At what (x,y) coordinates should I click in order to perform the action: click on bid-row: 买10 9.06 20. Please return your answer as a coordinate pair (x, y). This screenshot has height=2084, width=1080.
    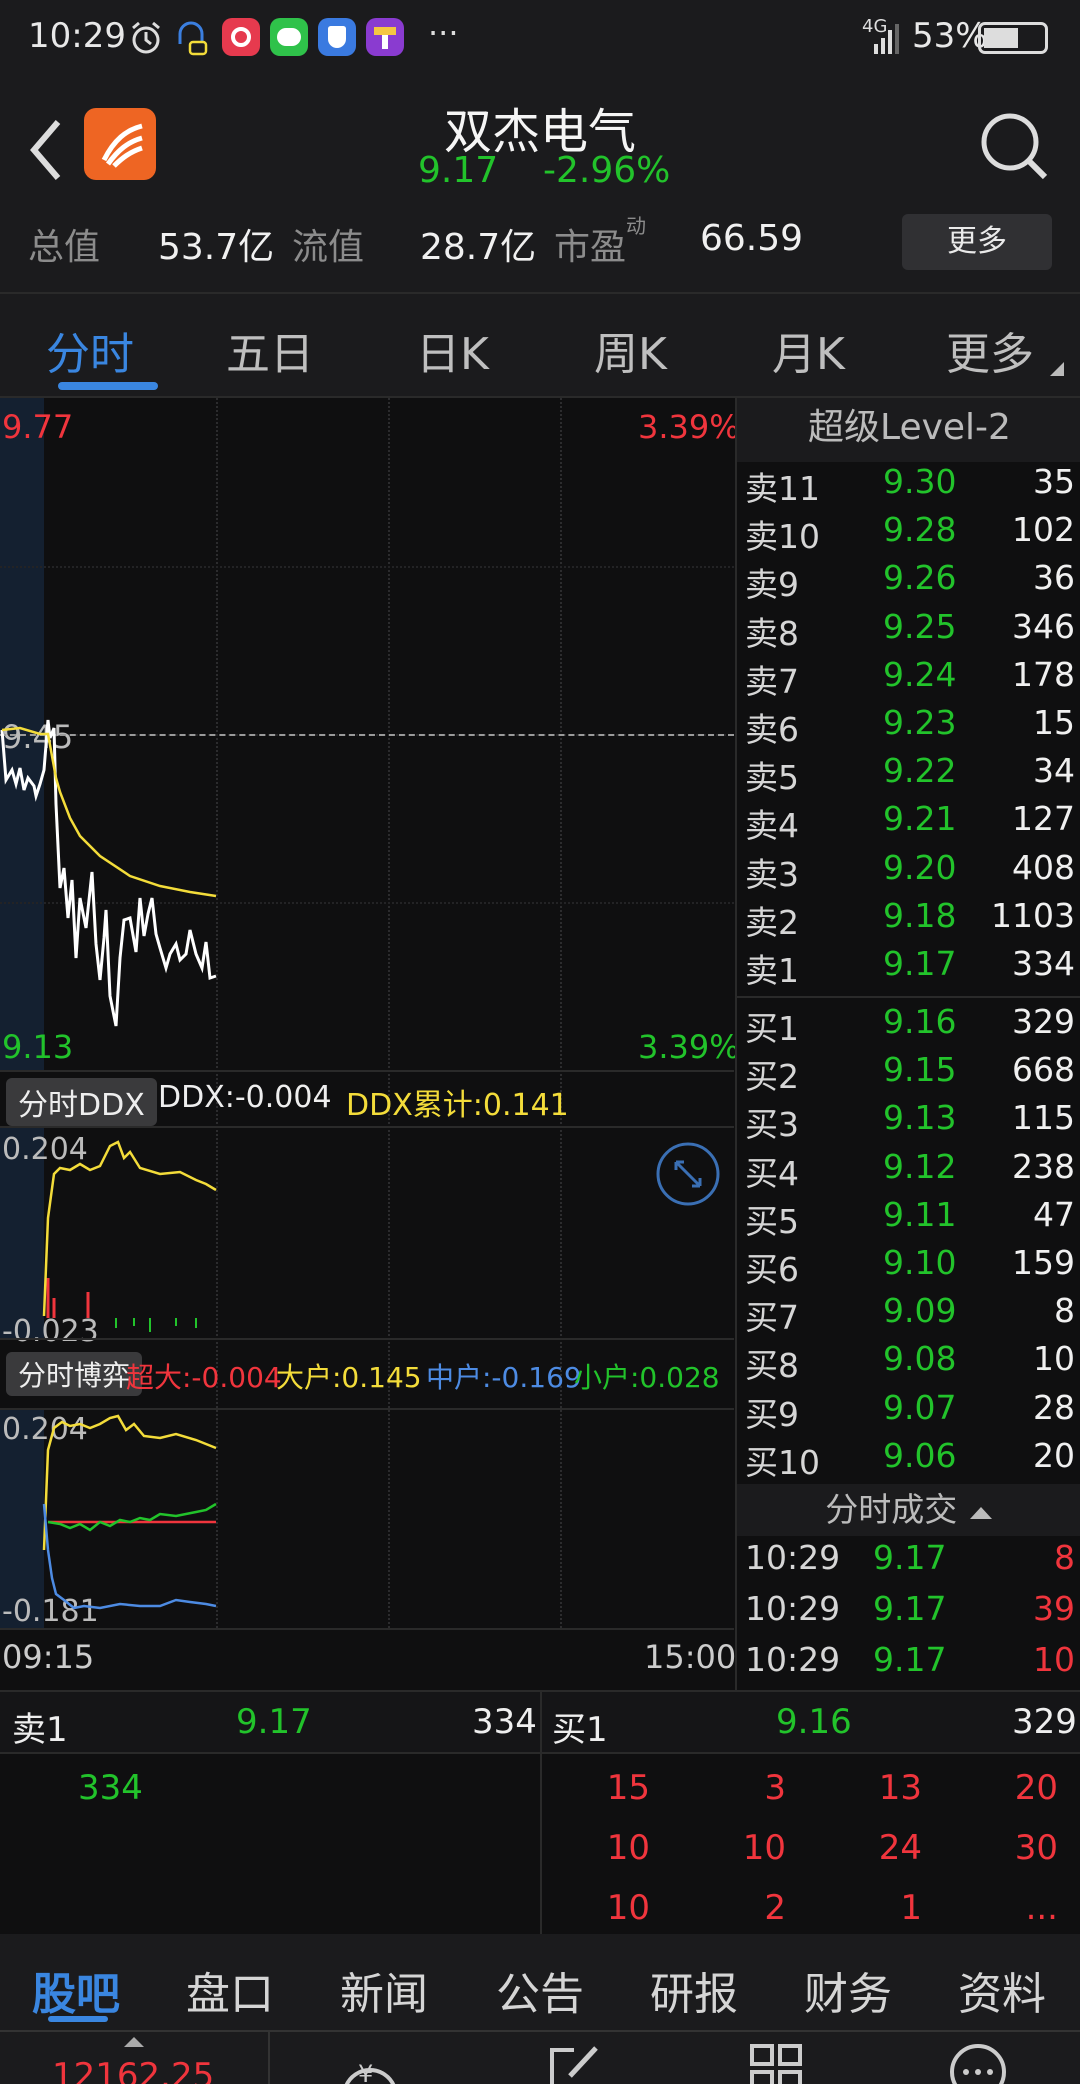
    Looking at the image, I should click on (910, 1460).